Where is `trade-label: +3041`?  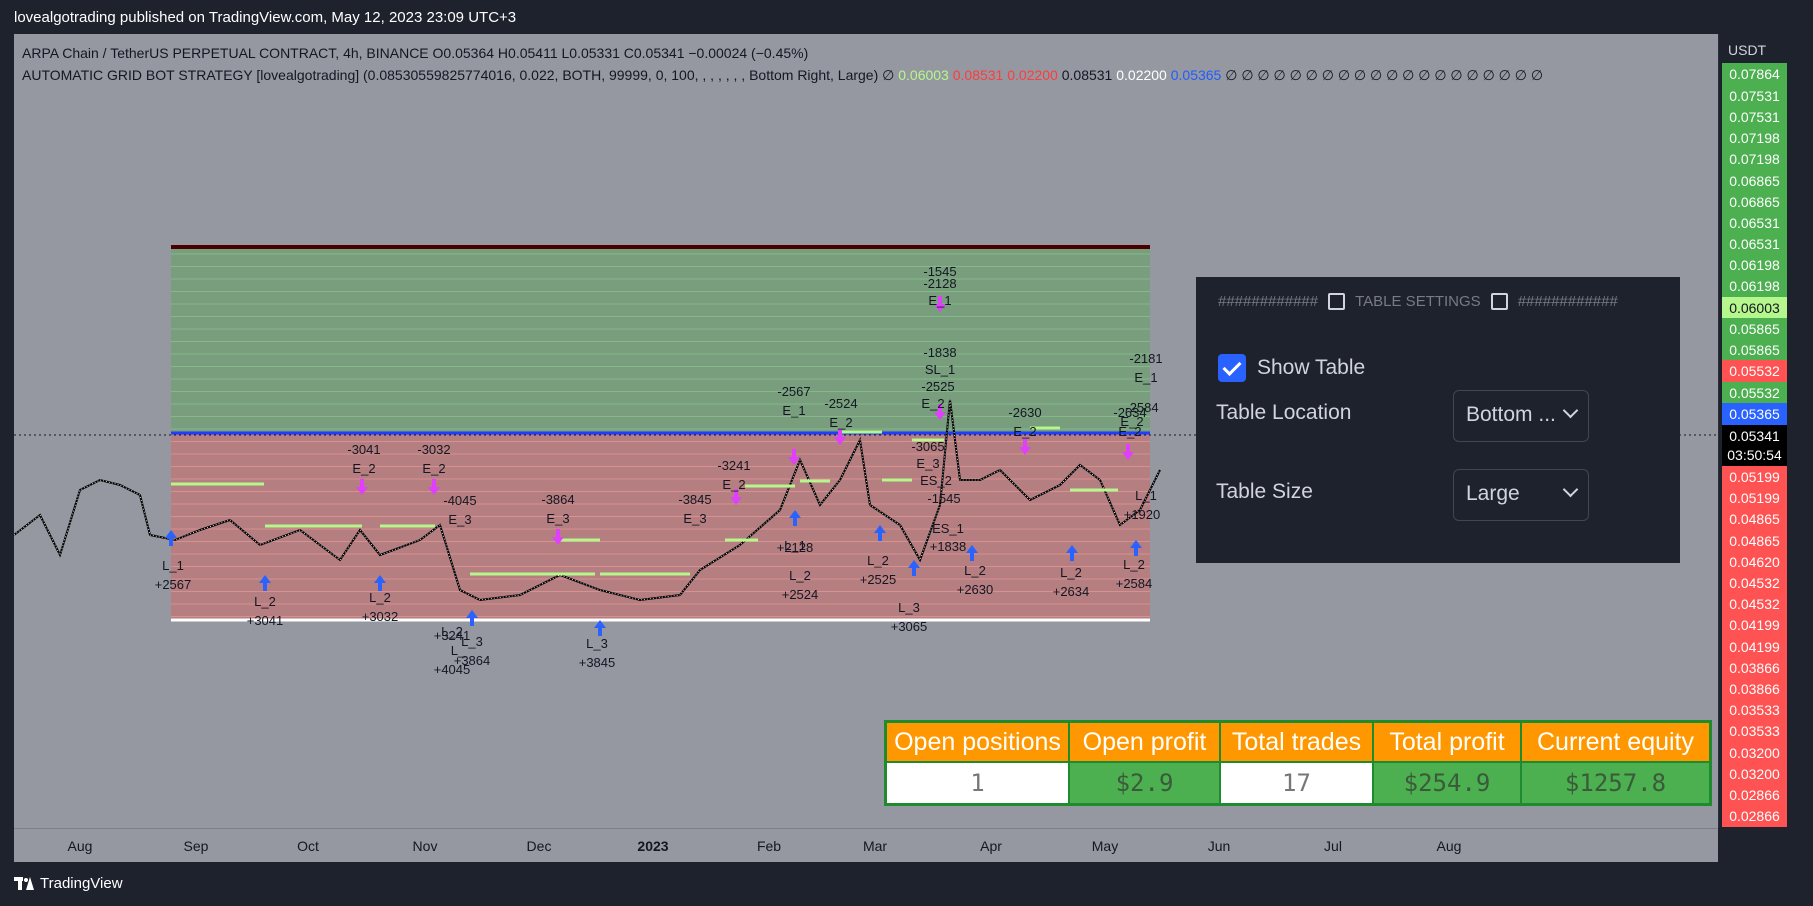 trade-label: +3041 is located at coordinates (265, 620).